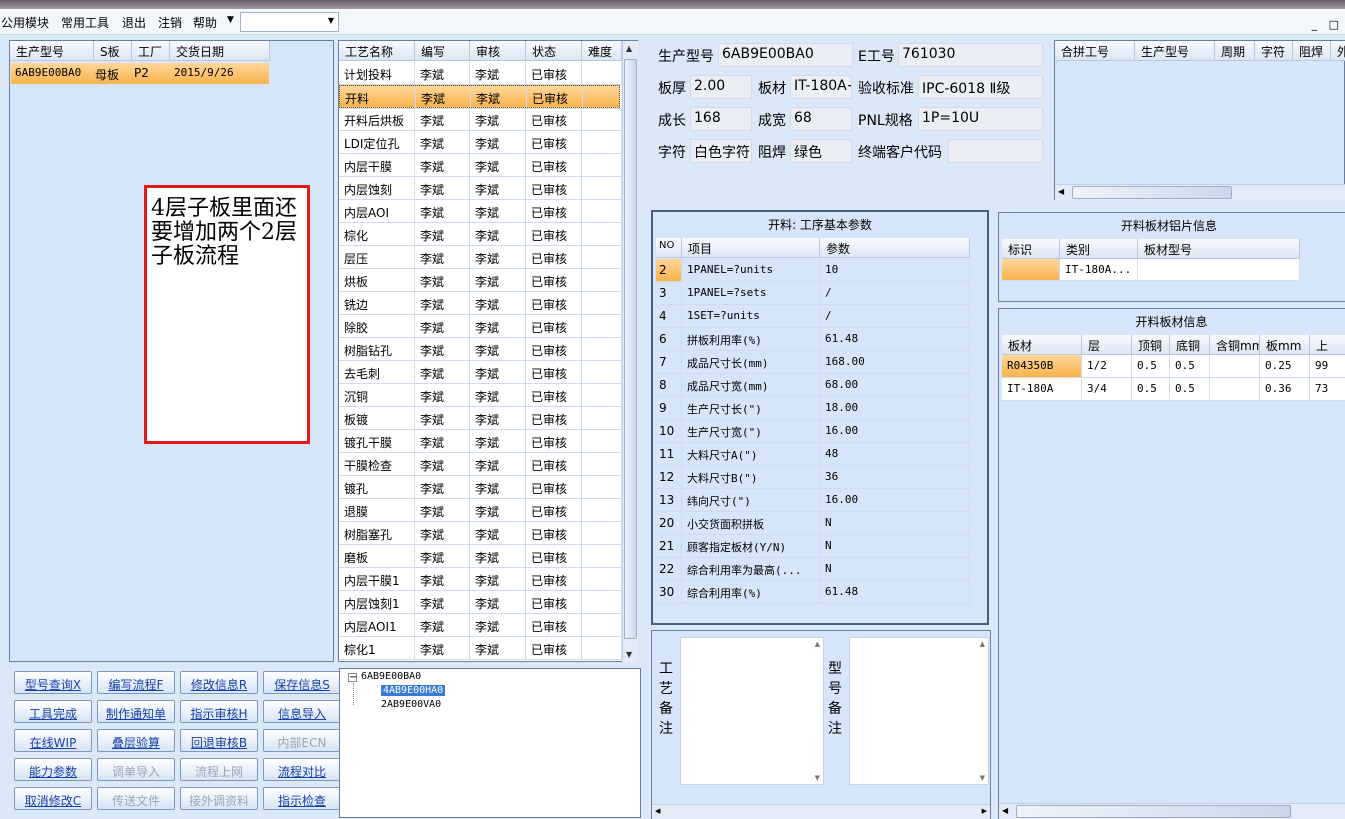  I want to click on col-header: 编写, so click(442, 51).